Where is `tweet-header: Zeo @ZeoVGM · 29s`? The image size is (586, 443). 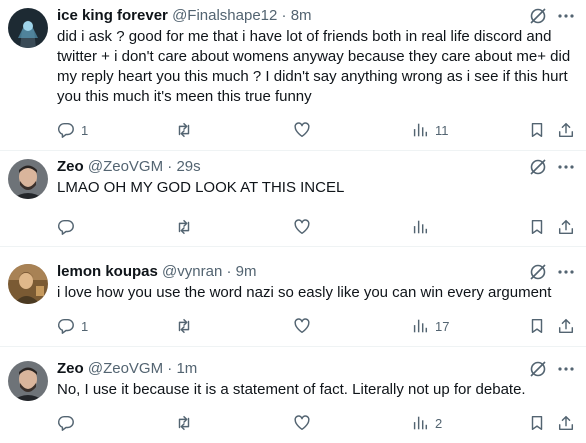
tweet-header: Zeo @ZeoVGM · 29s is located at coordinates (129, 167).